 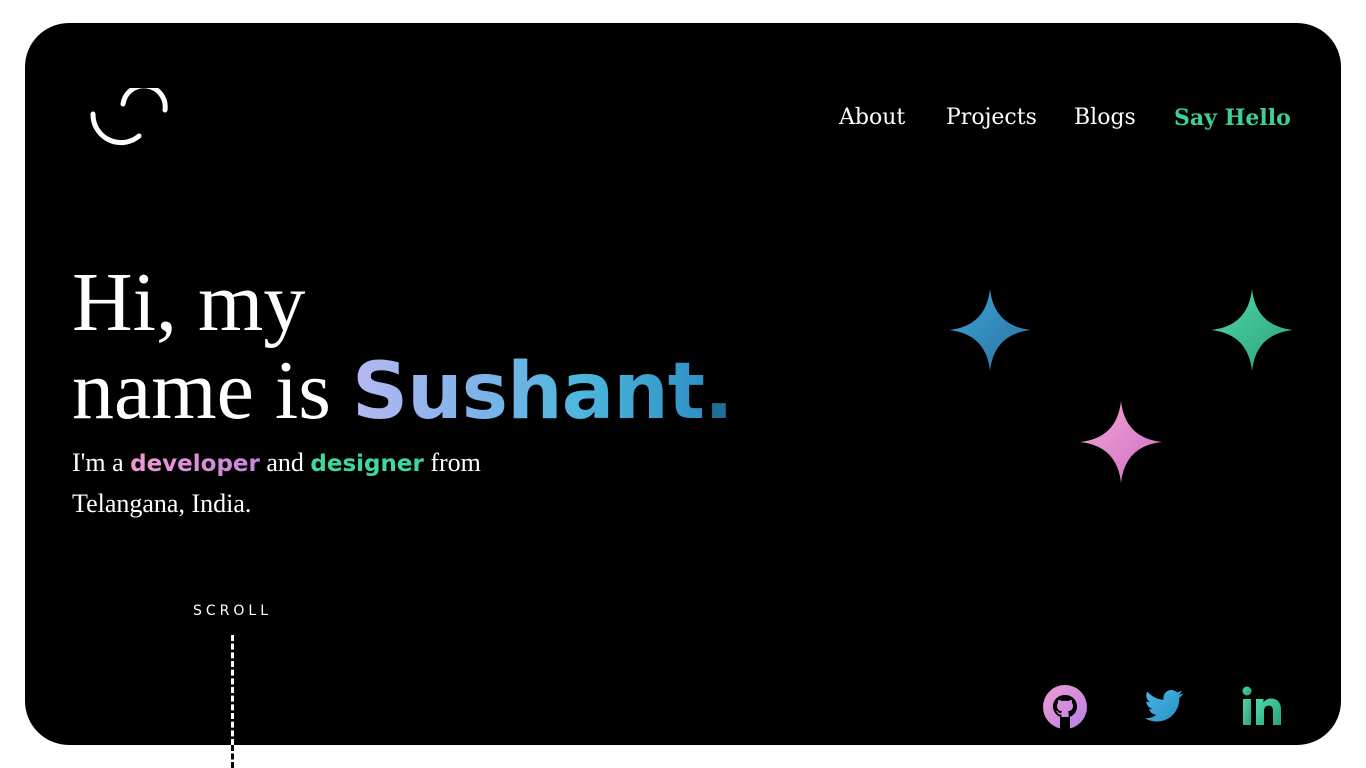 I want to click on scroll-label: SCROLL, so click(x=232, y=611).